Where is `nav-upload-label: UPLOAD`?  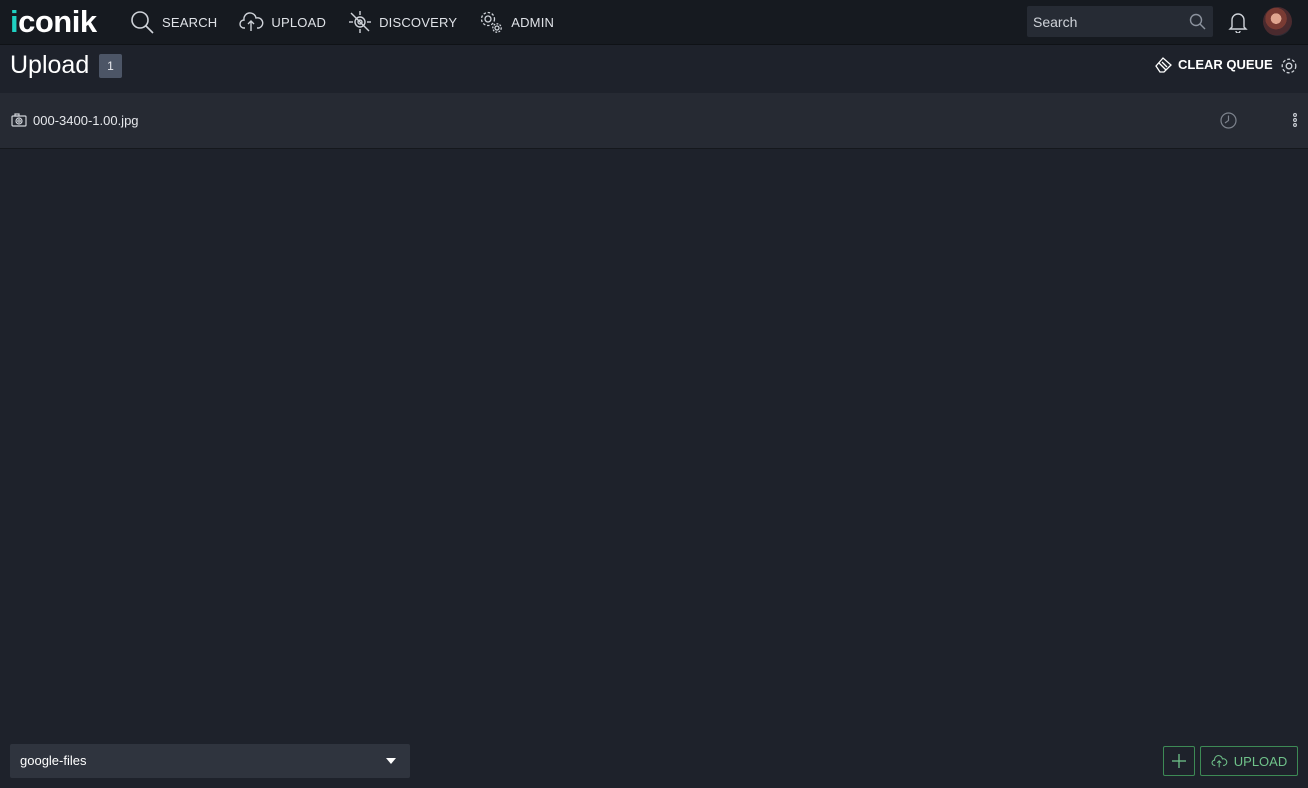 nav-upload-label: UPLOAD is located at coordinates (299, 22).